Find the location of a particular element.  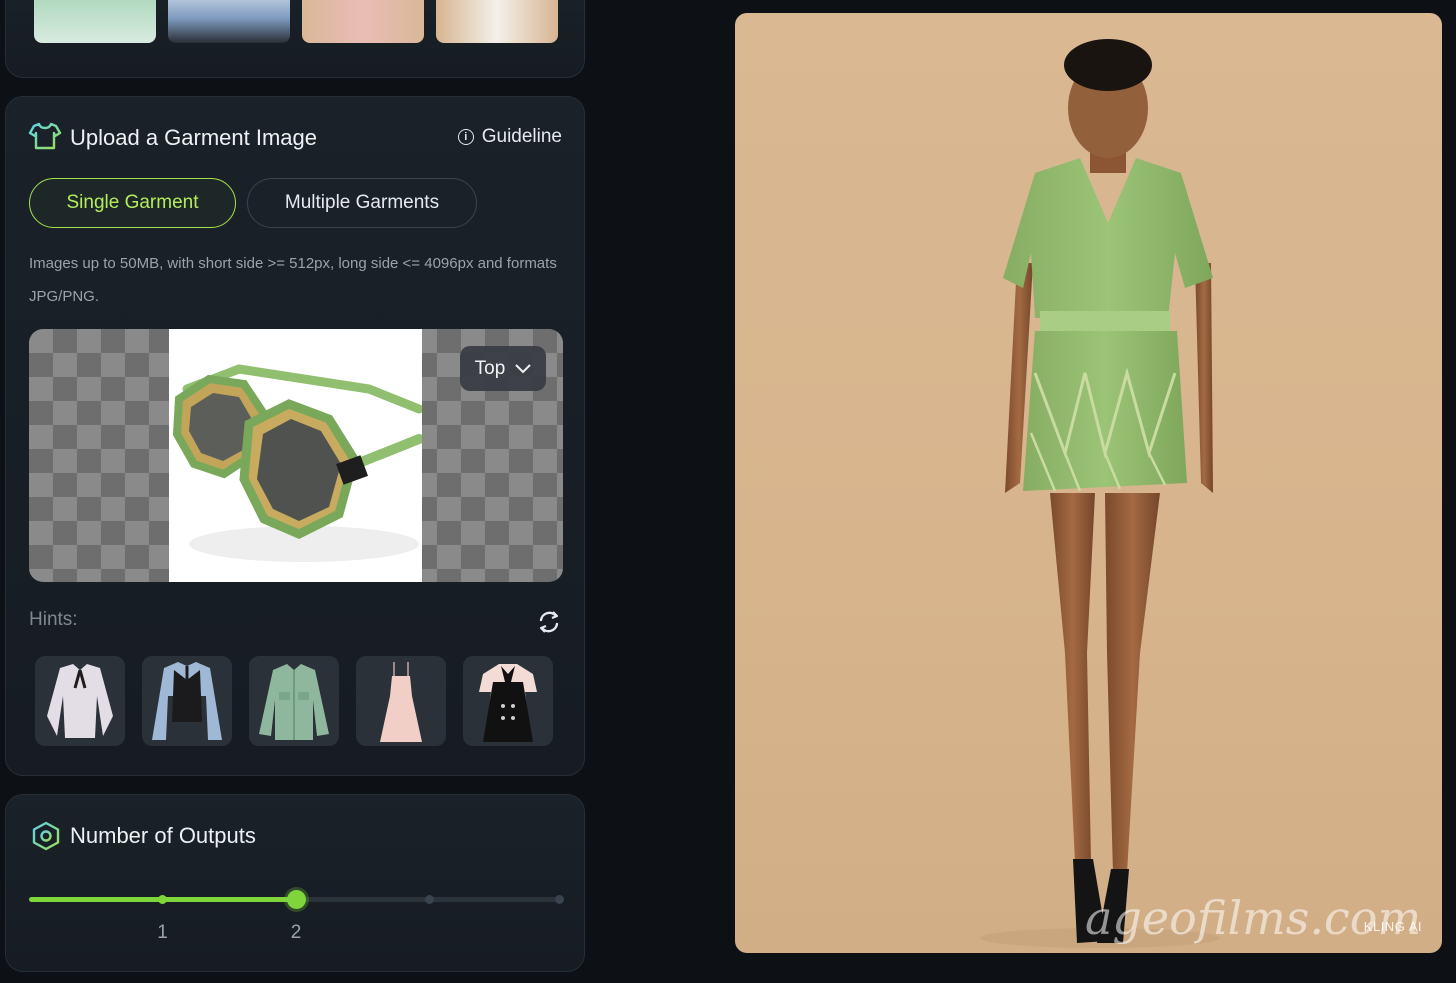

hint-black-pinafore-dress is located at coordinates (508, 701).